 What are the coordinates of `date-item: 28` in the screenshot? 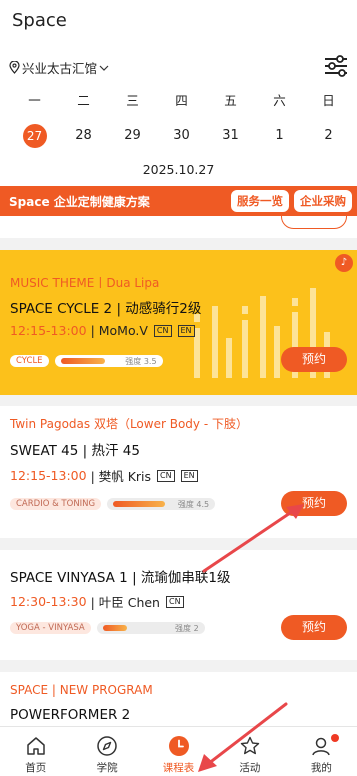 It's located at (83, 136).